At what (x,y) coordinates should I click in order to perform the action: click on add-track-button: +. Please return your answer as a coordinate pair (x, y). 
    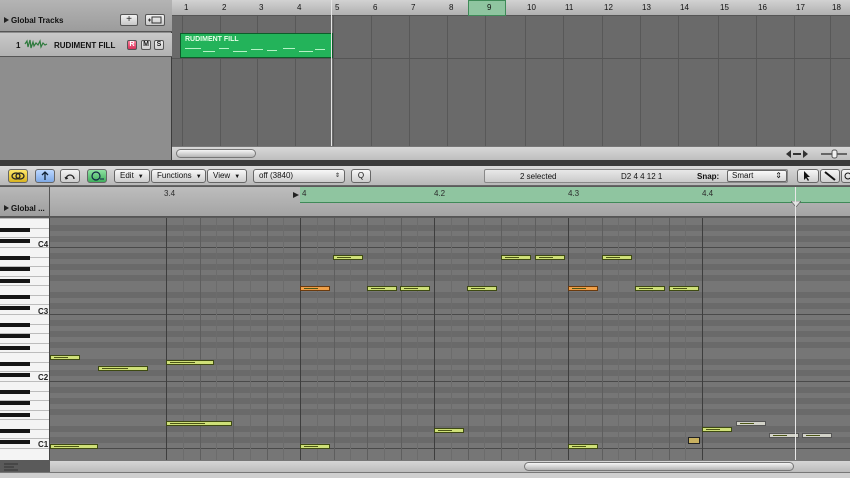
    Looking at the image, I should click on (129, 20).